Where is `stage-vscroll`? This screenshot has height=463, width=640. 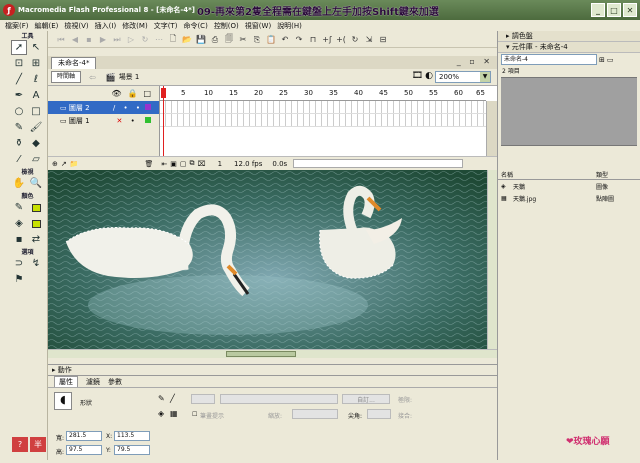
stage-vscroll is located at coordinates (492, 259).